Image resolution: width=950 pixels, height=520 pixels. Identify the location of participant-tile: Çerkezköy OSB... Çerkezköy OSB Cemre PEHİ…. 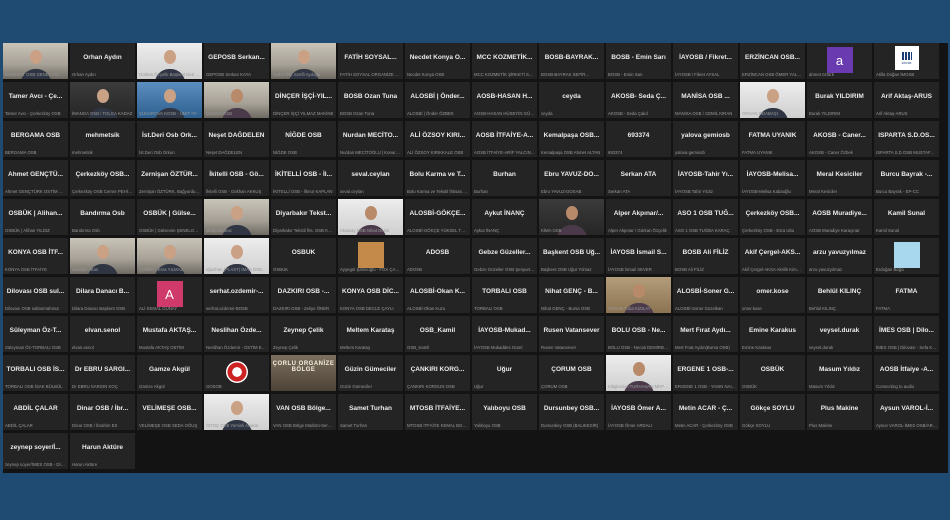
(102, 178).